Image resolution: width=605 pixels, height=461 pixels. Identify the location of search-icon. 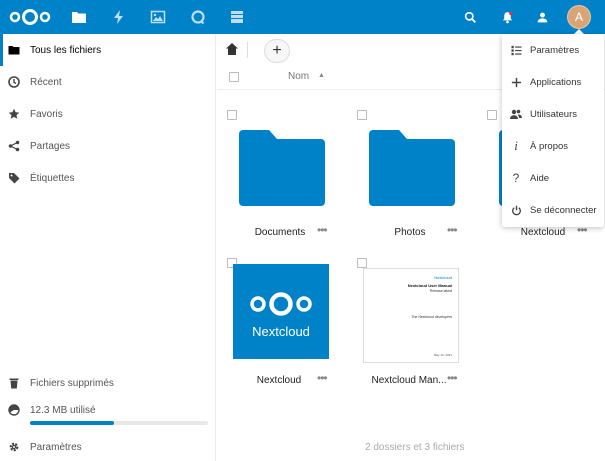
(470, 17).